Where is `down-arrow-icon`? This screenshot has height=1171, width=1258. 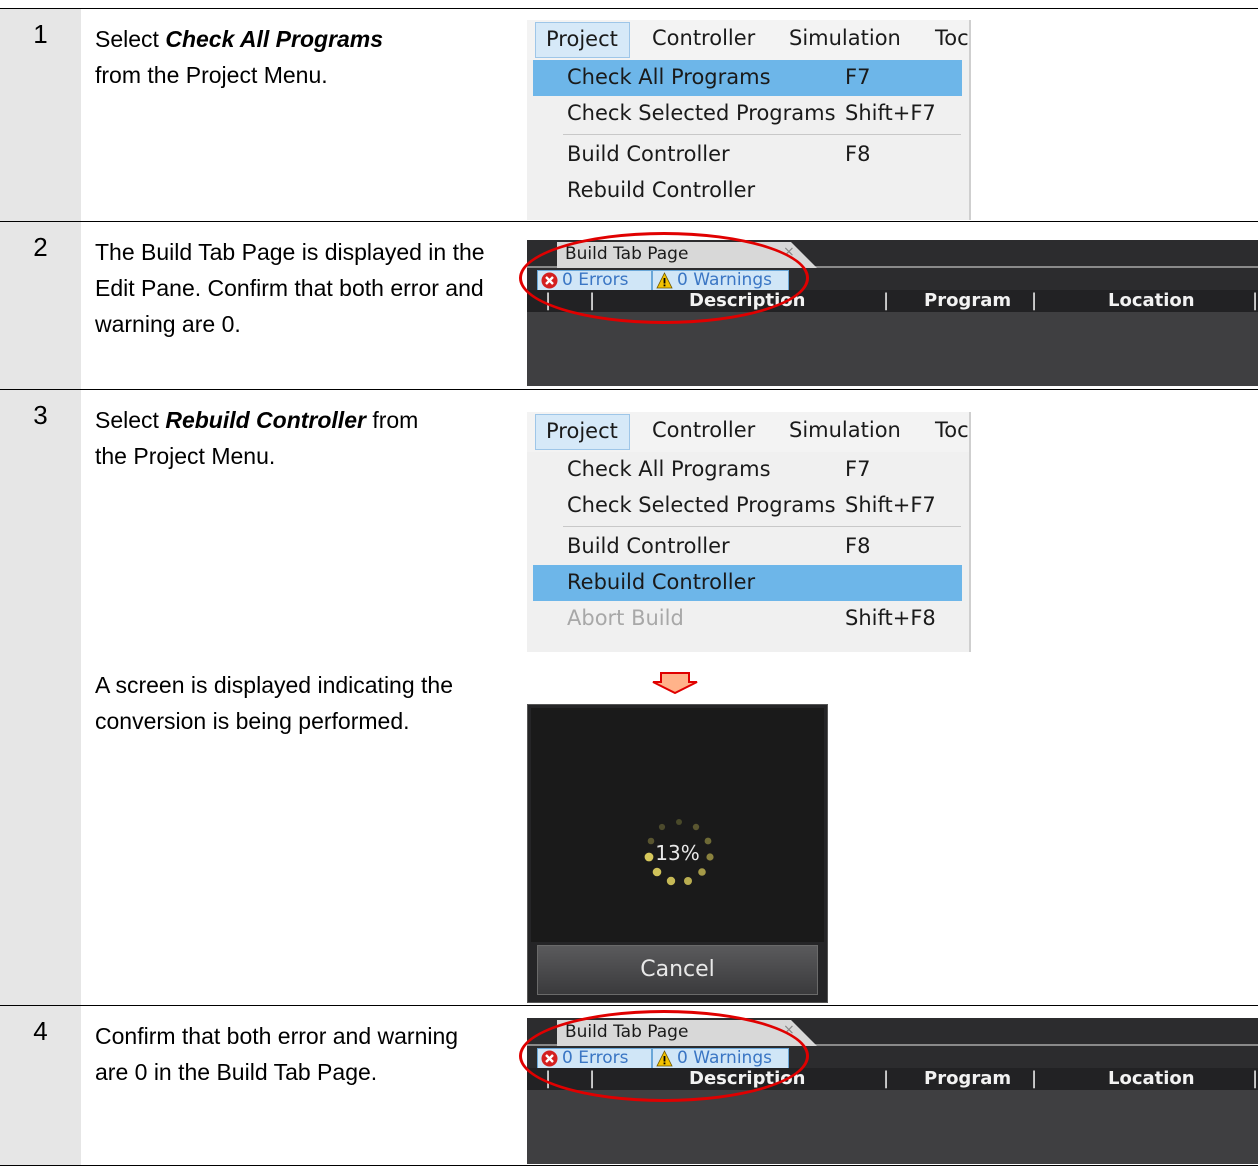
down-arrow-icon is located at coordinates (675, 683).